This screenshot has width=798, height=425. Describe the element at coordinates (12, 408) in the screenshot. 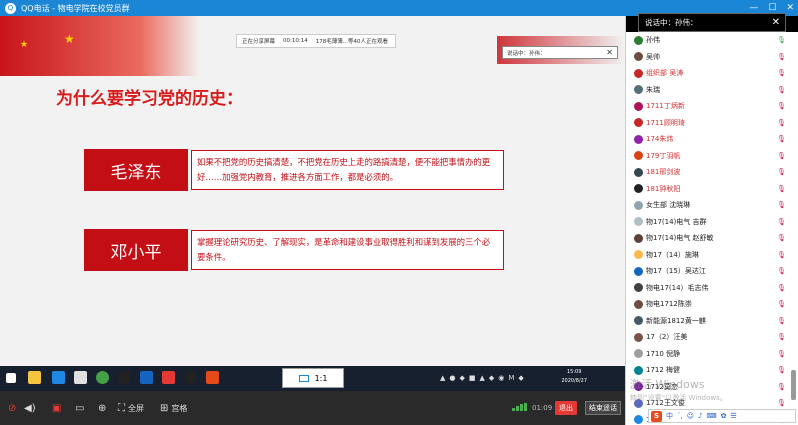

I see `mic-muted-button: ⊘` at that location.